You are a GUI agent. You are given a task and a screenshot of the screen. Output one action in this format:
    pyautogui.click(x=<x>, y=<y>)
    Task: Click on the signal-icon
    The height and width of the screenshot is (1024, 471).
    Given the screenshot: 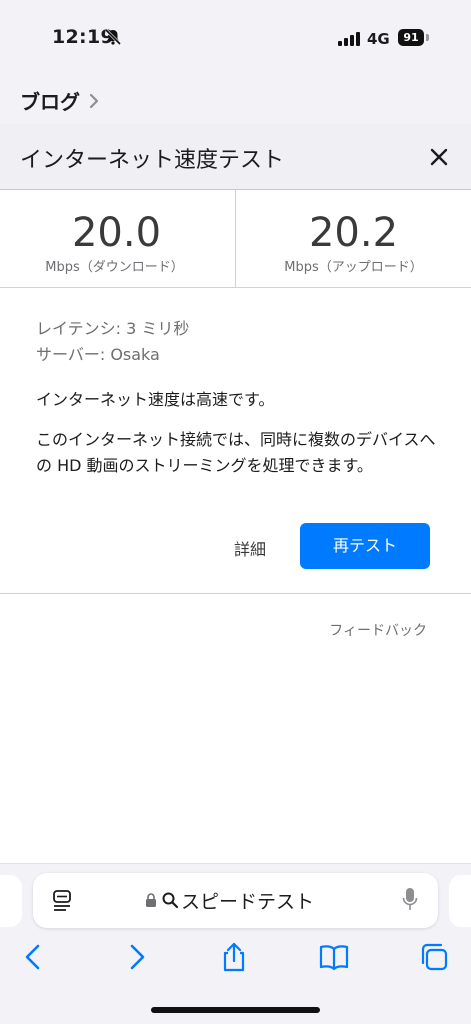 What is the action you would take?
    pyautogui.click(x=350, y=39)
    